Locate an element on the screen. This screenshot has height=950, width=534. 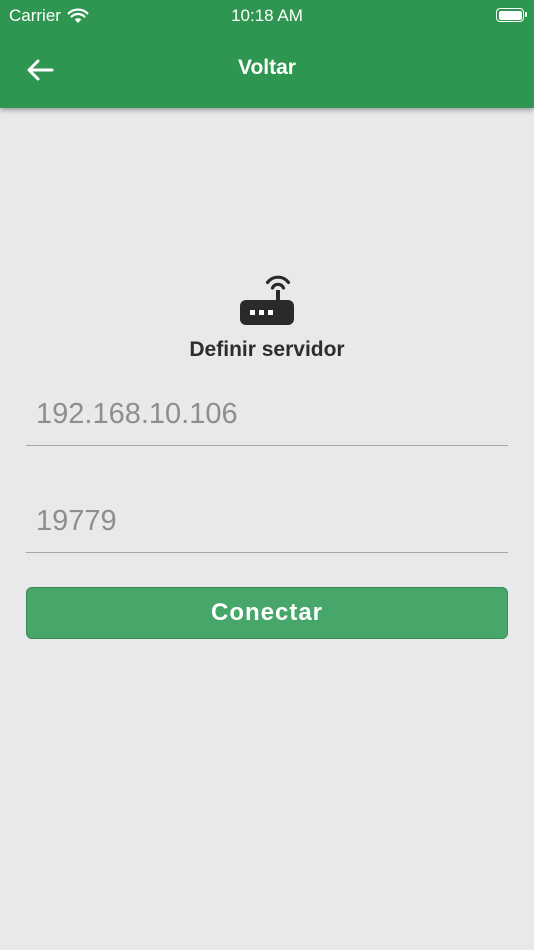
battery-level is located at coordinates (510, 15).